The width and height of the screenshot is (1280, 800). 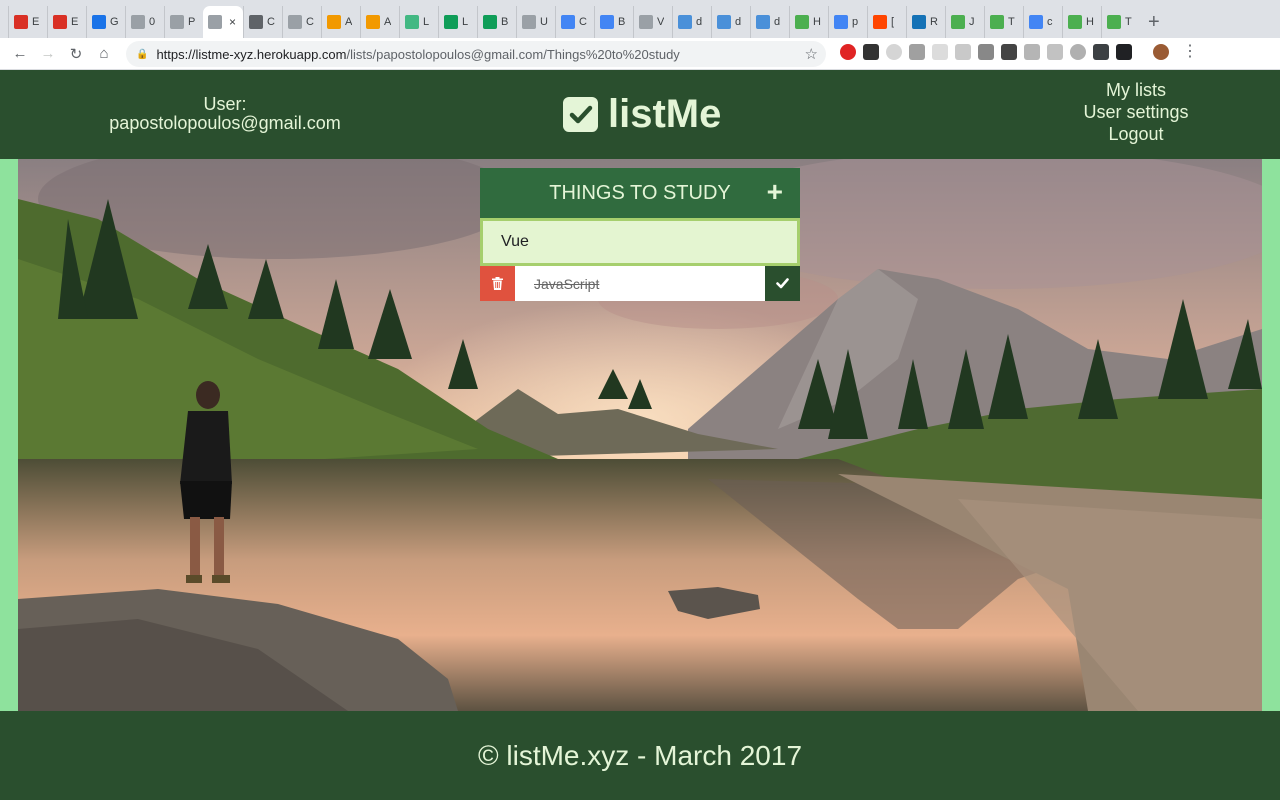 I want to click on browser-tab: ×, so click(x=223, y=22).